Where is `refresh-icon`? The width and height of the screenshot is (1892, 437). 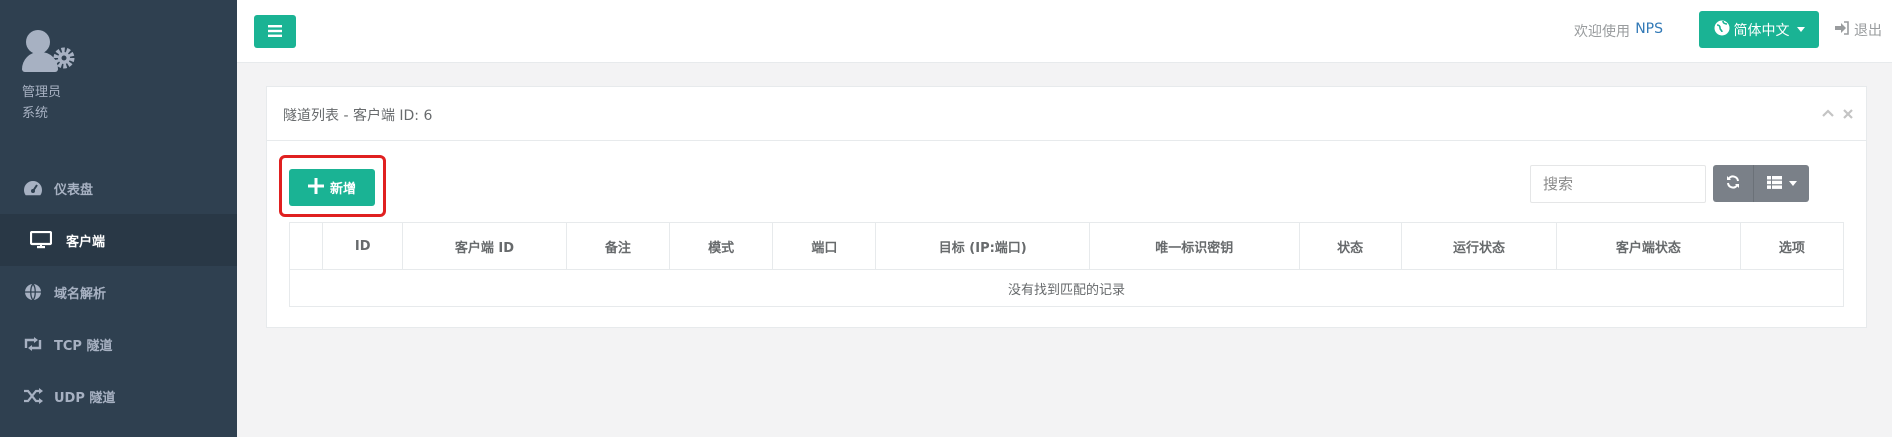
refresh-icon is located at coordinates (1733, 183).